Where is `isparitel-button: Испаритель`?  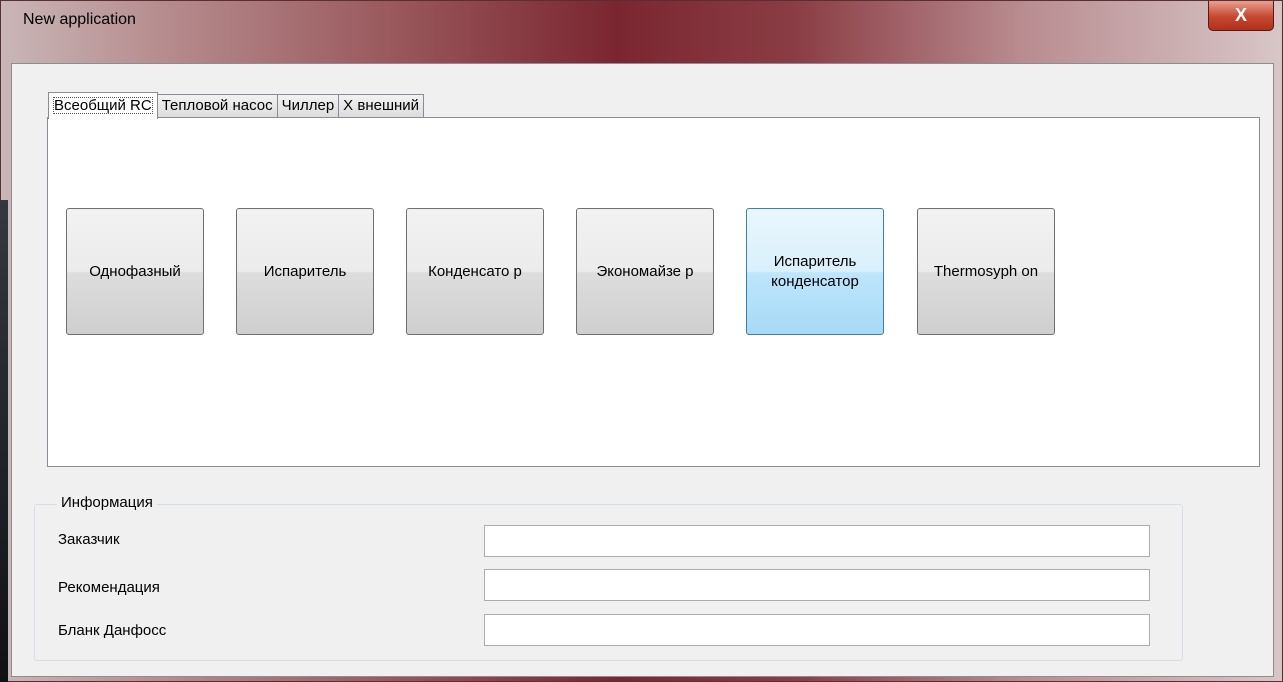
isparitel-button: Испаритель is located at coordinates (305, 271).